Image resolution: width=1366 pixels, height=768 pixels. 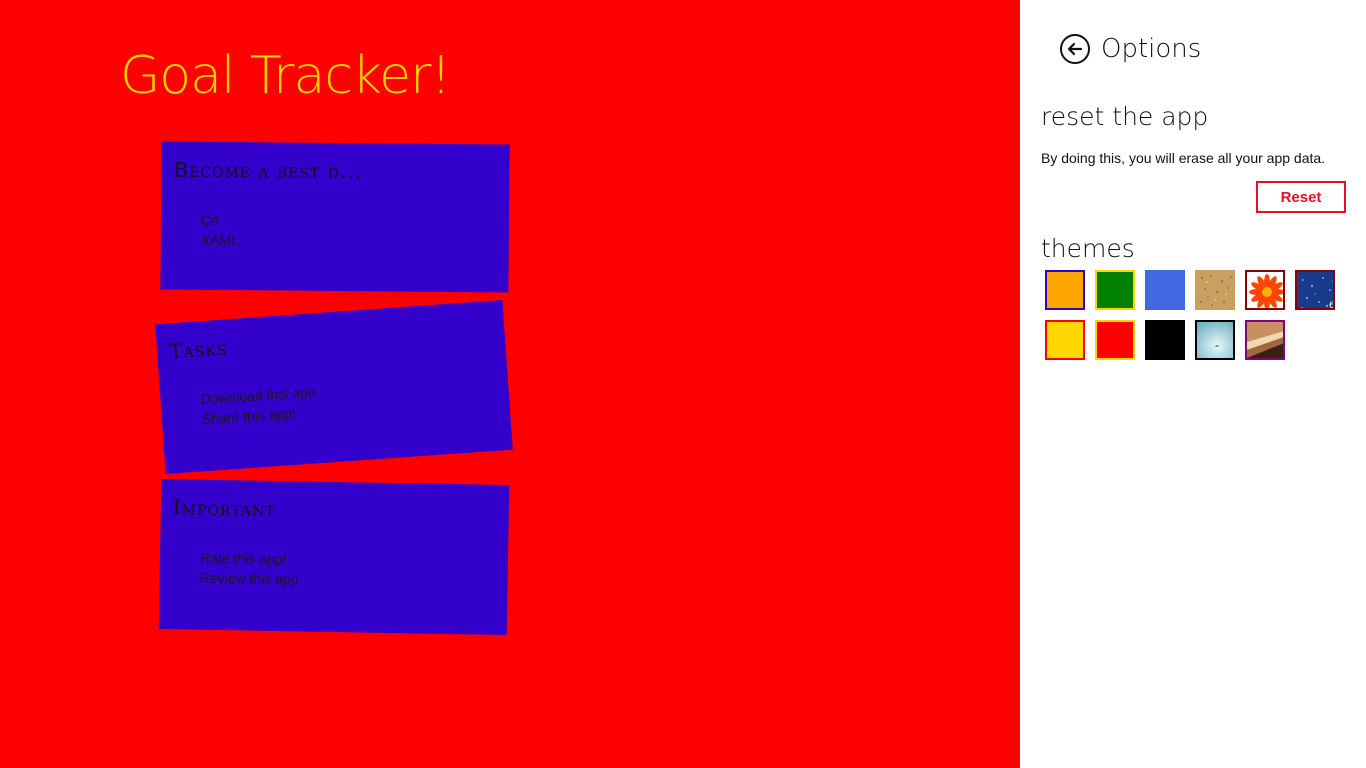 I want to click on theme-swatch-green, so click(x=1115, y=290).